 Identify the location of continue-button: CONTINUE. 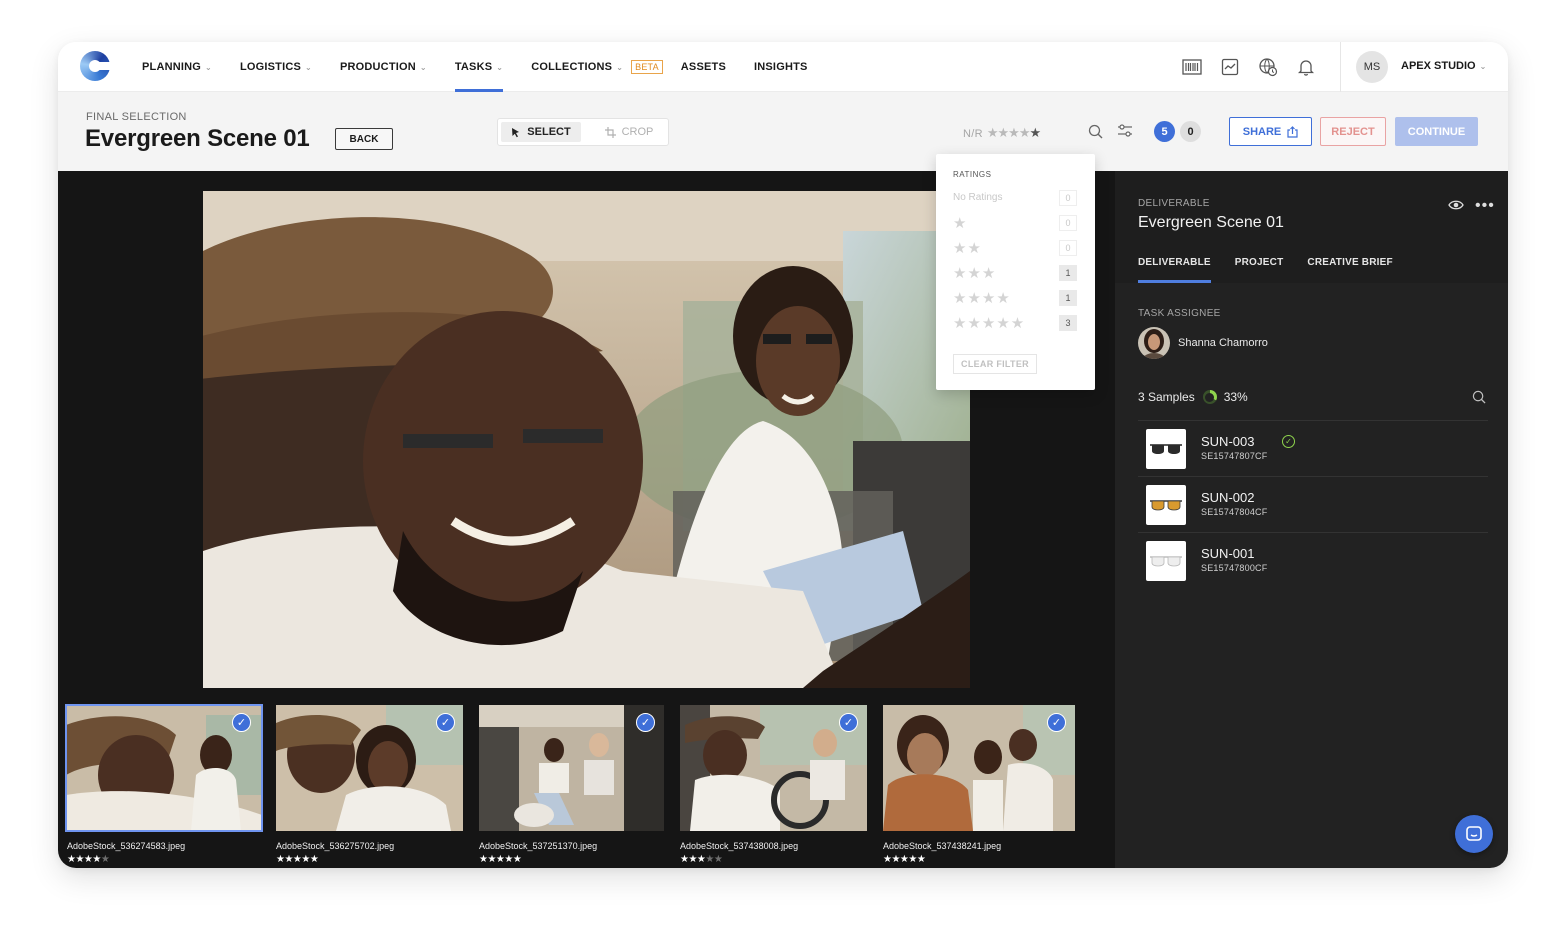
(1436, 131).